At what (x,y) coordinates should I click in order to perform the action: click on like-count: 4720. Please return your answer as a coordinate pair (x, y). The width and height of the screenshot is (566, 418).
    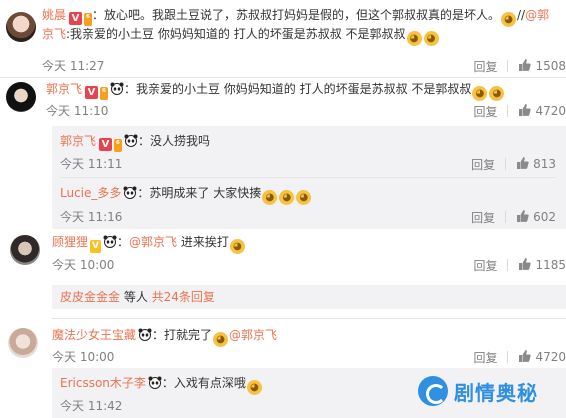
    Looking at the image, I should click on (550, 111).